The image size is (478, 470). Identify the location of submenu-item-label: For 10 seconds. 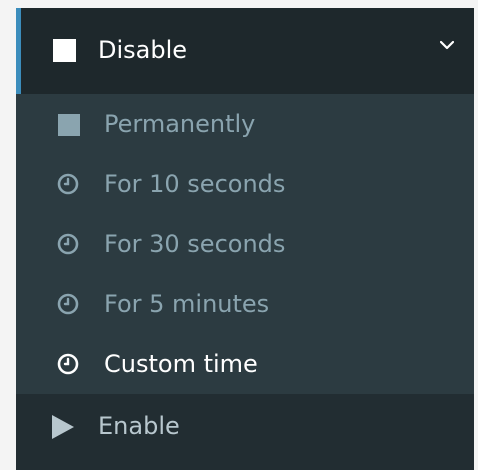
(195, 184).